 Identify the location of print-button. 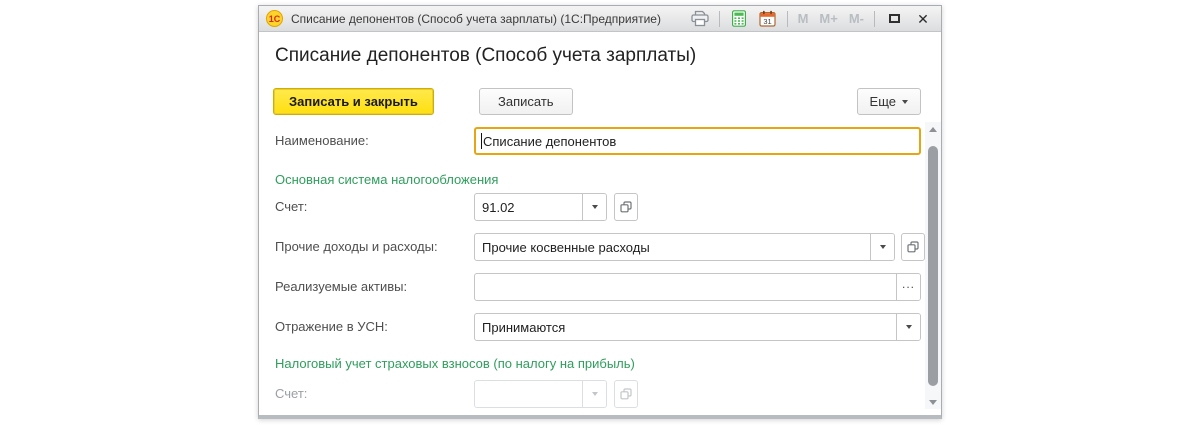
(700, 19).